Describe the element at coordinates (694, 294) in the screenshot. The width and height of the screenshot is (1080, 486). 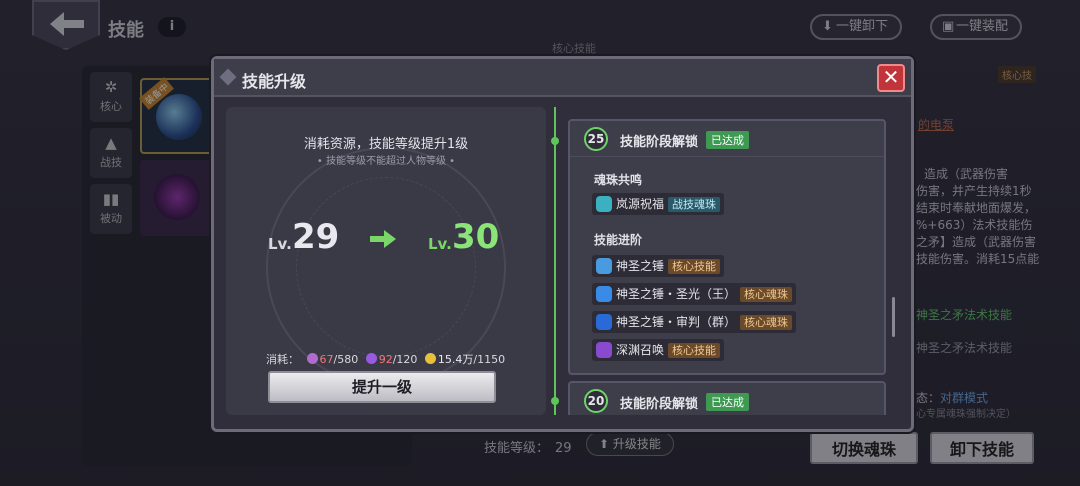
I see `skill-row: 神圣之锤・圣光（王） 核心魂珠` at that location.